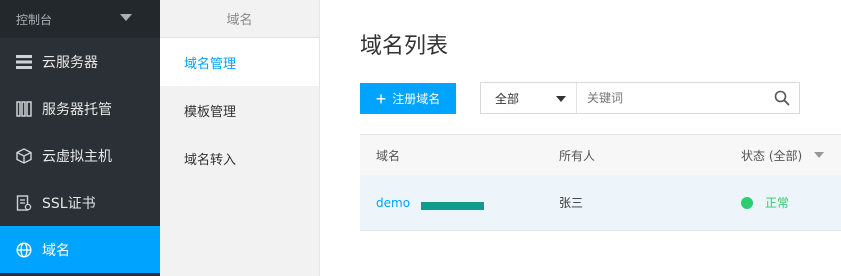 The width and height of the screenshot is (841, 276). What do you see at coordinates (239, 158) in the screenshot?
I see `submenu-item-domain-transfer: 域名转入` at bounding box center [239, 158].